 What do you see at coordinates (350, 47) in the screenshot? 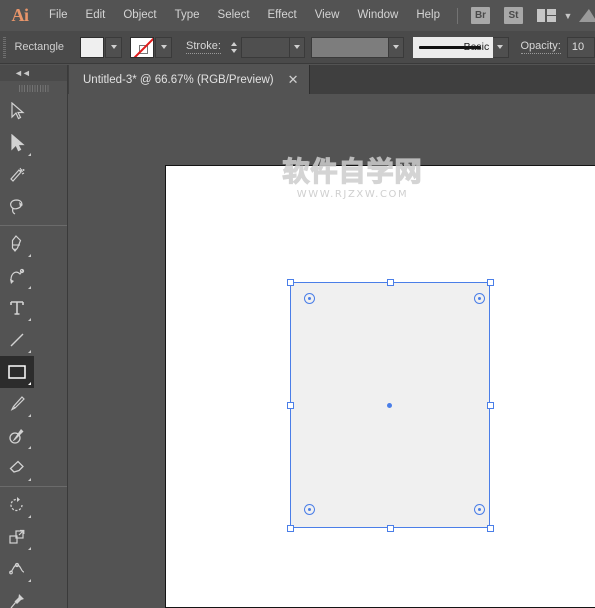
I see `variable-width-profile-input` at bounding box center [350, 47].